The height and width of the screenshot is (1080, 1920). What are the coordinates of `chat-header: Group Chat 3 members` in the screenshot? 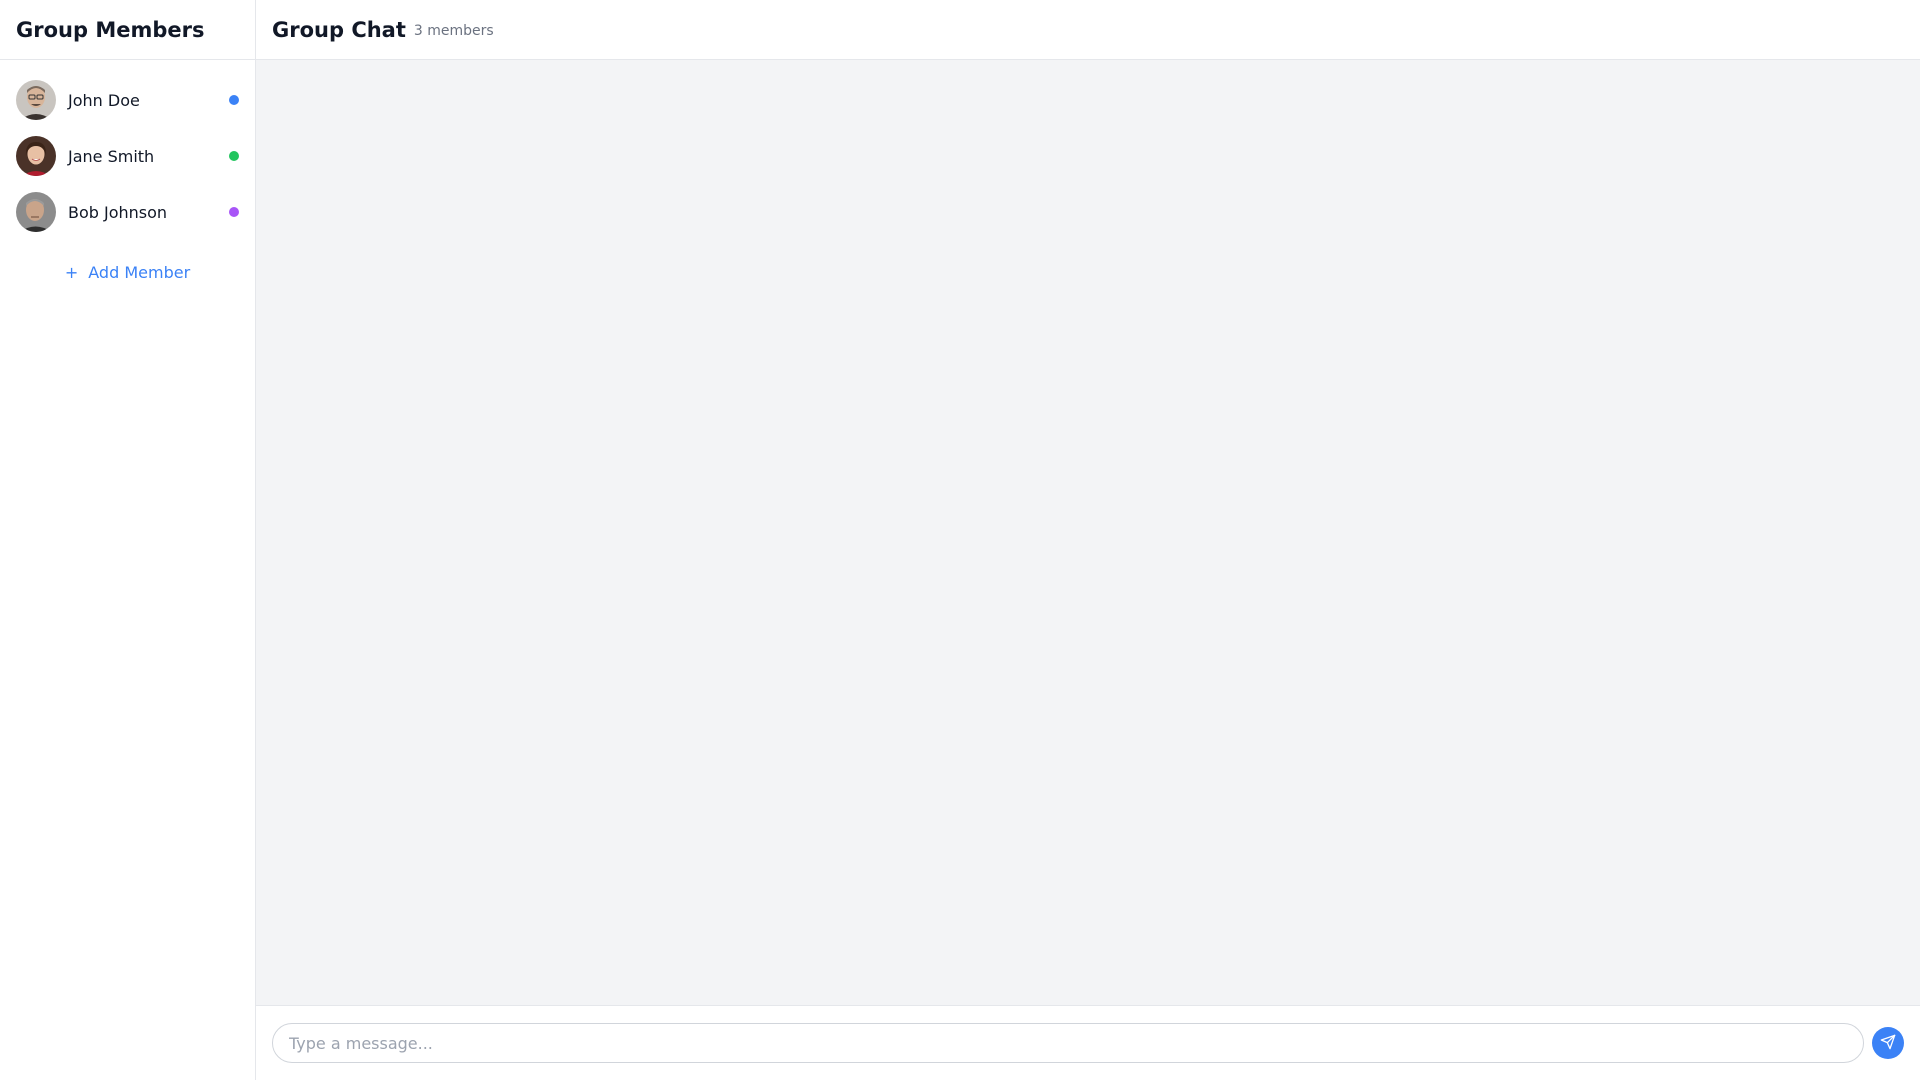 It's located at (1088, 30).